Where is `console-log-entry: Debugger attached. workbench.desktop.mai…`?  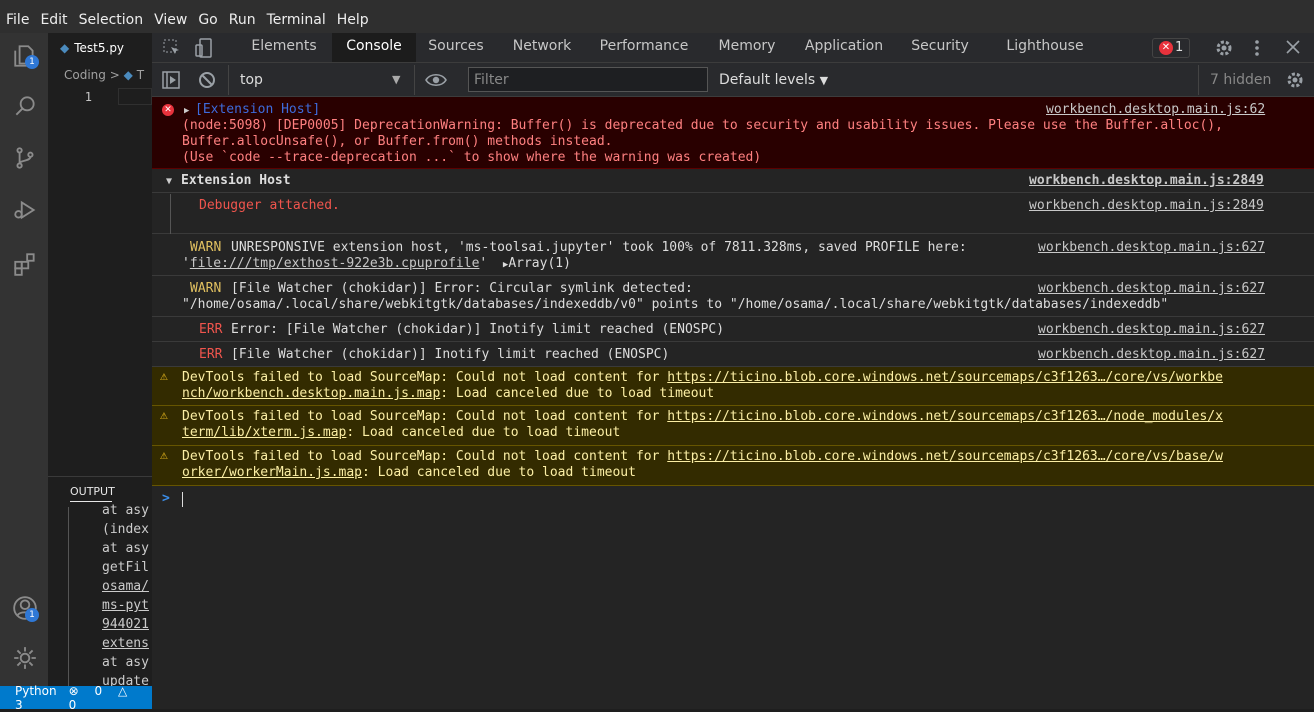 console-log-entry: Debugger attached. workbench.desktop.mai… is located at coordinates (733, 214).